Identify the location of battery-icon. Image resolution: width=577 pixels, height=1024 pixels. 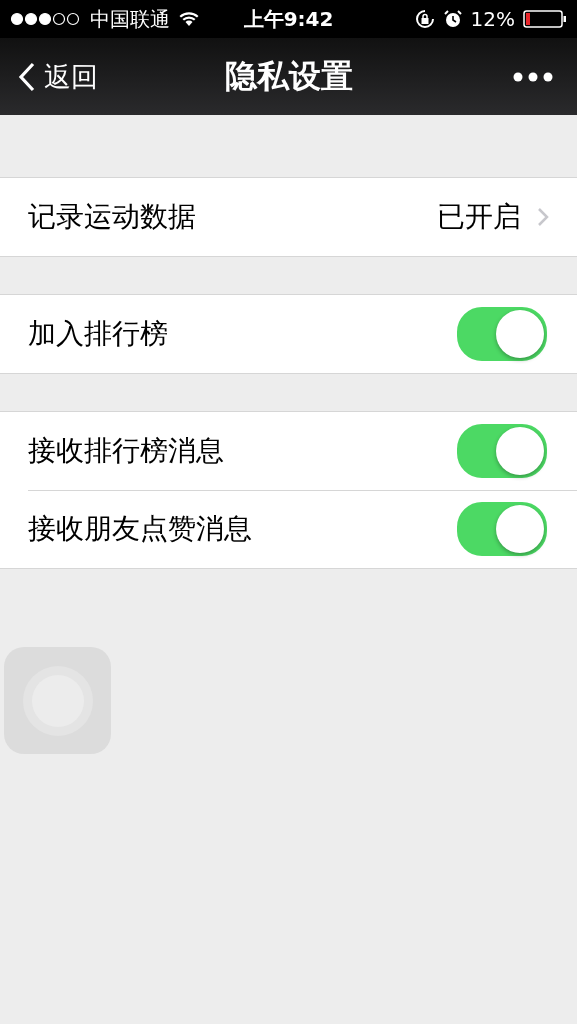
(545, 19).